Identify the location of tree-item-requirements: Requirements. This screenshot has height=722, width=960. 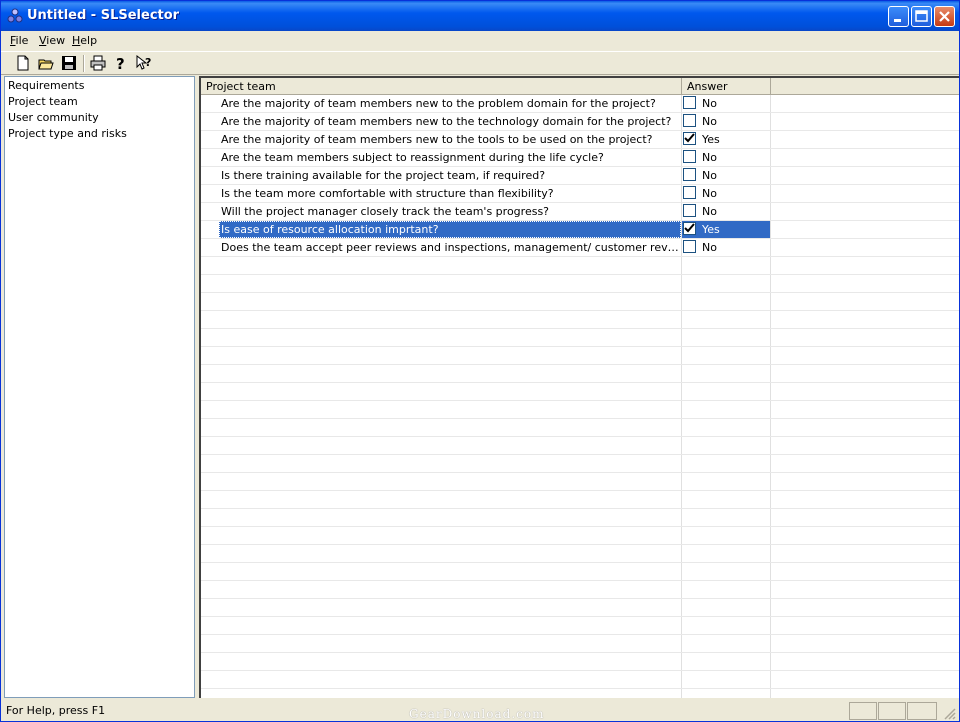
(46, 85).